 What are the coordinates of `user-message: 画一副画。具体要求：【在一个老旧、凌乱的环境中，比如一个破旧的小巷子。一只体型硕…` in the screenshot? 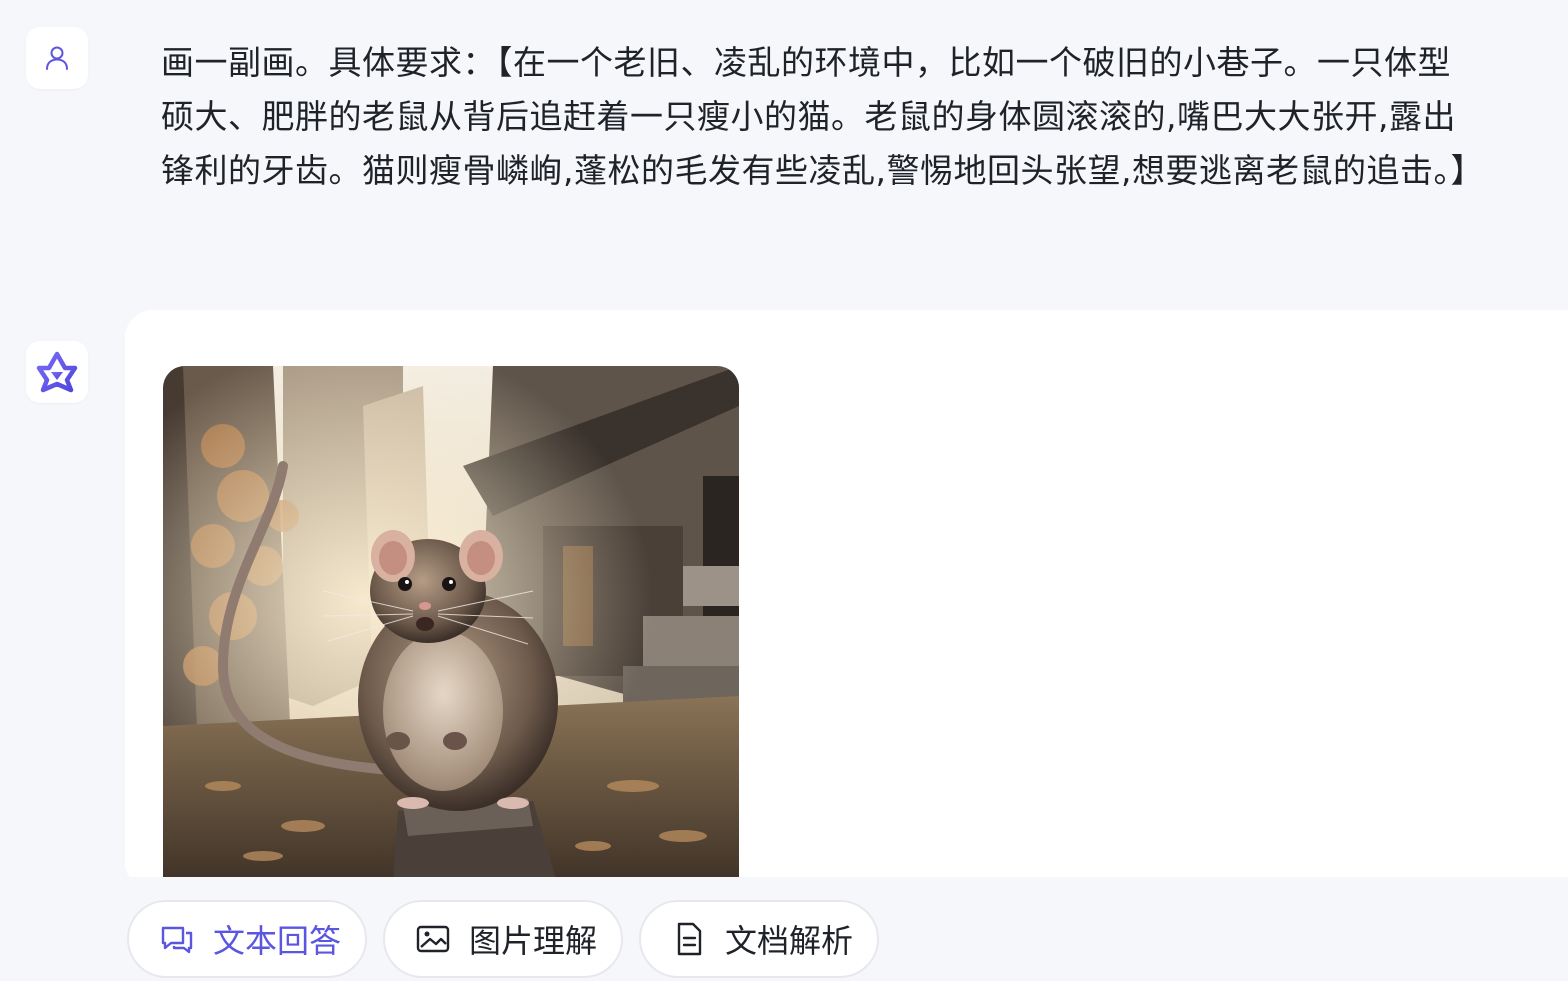 It's located at (822, 116).